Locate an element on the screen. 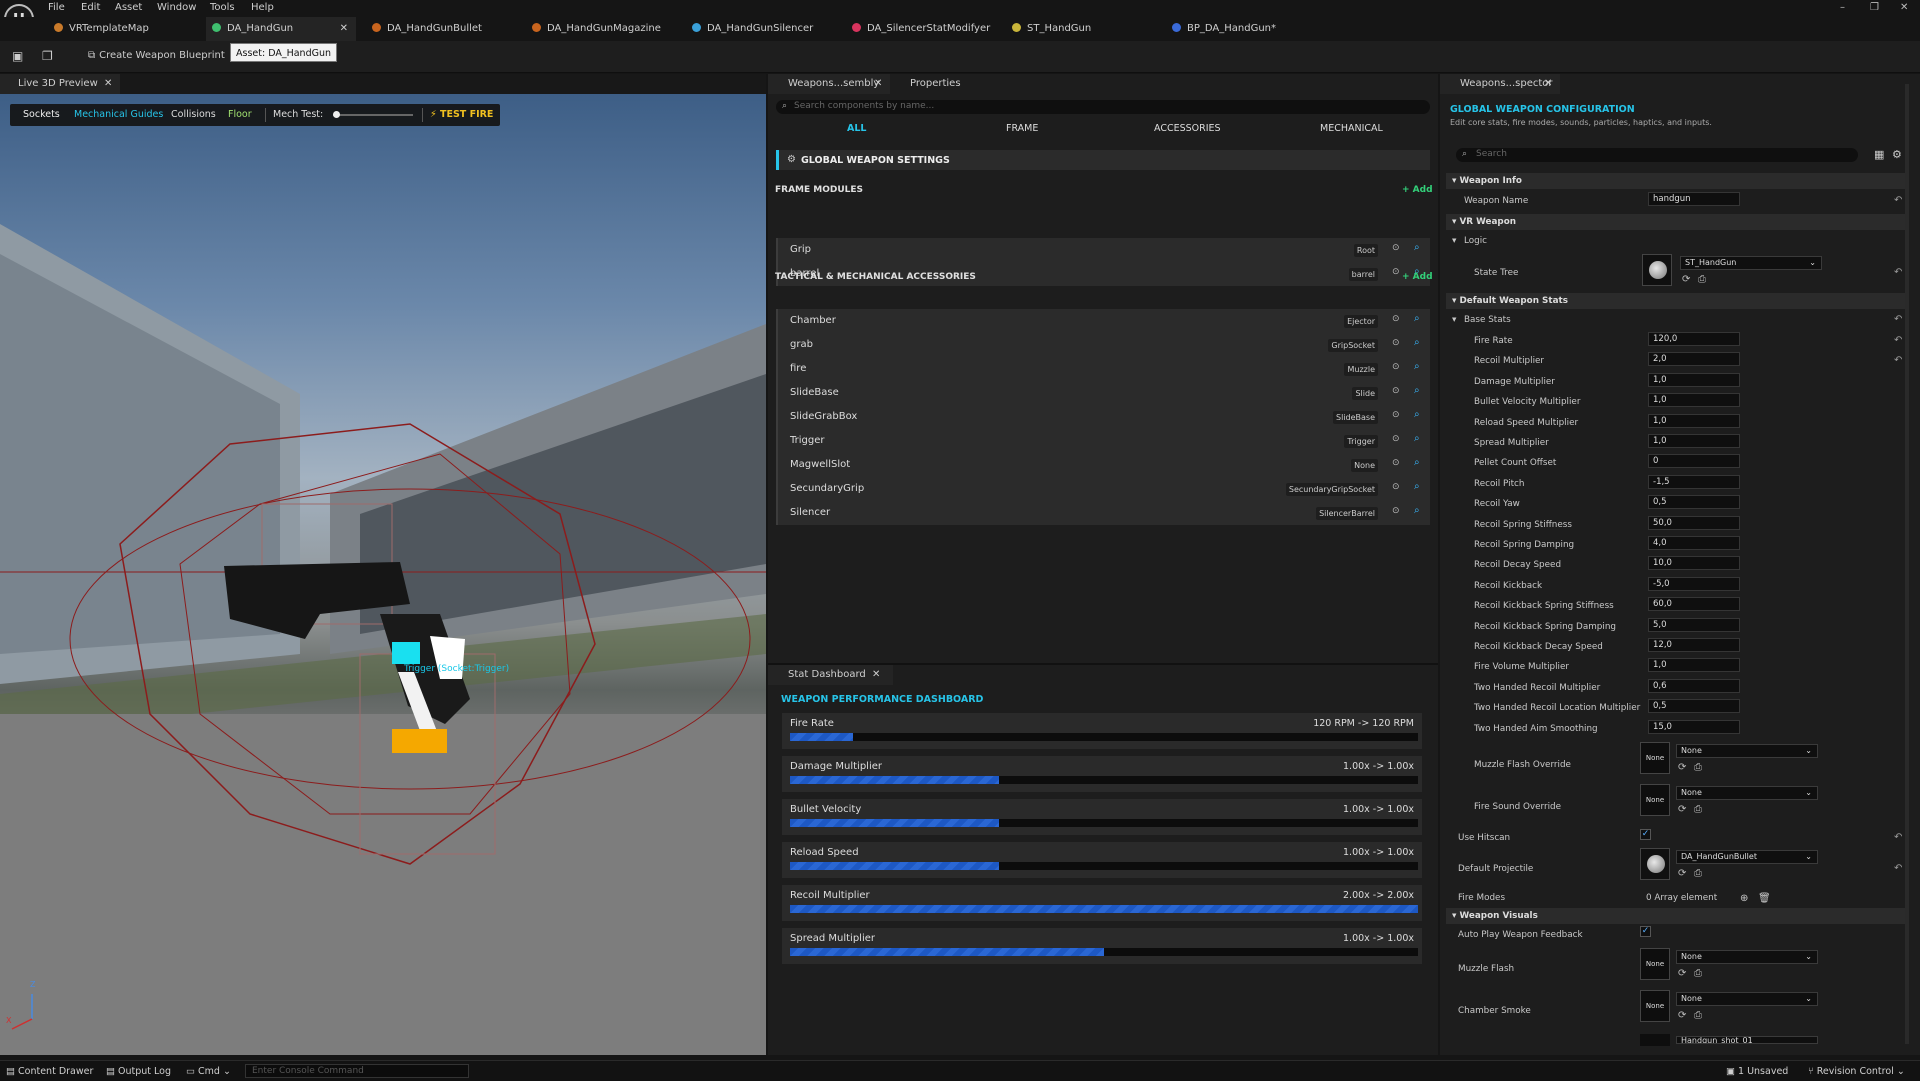 Image resolution: width=1920 pixels, height=1081 pixels. close-window-icon: ✕ is located at coordinates (1904, 7).